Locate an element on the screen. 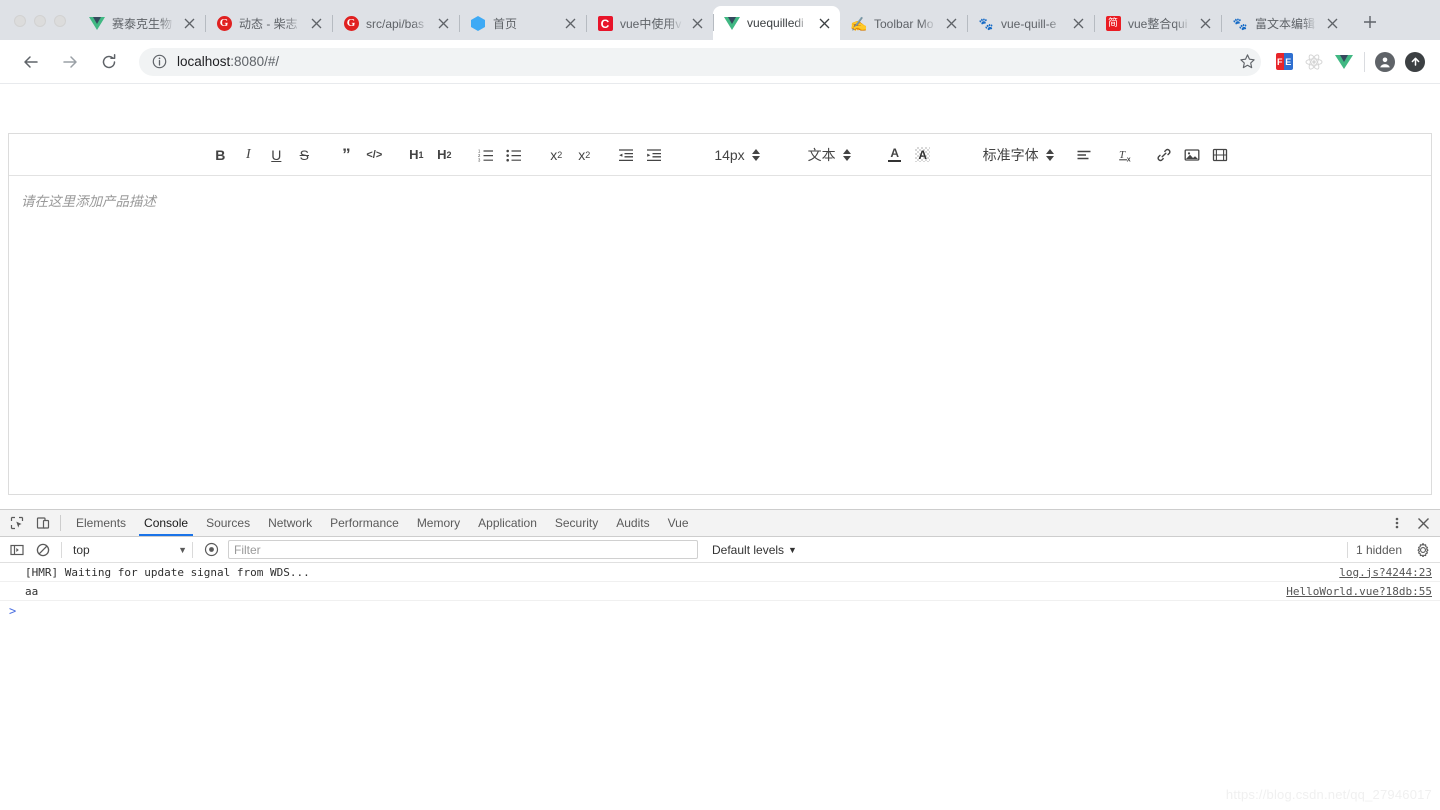 The width and height of the screenshot is (1440, 810). browser-tab: 简 vue整合qui is located at coordinates (1157, 23).